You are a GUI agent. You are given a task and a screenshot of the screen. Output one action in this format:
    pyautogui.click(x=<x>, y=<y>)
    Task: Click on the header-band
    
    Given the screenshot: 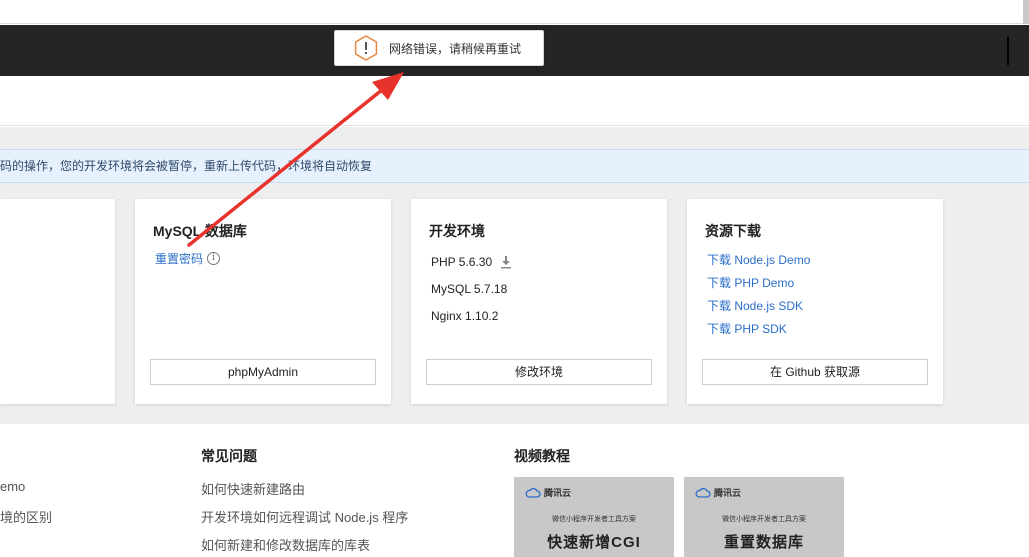 What is the action you would take?
    pyautogui.click(x=514, y=101)
    